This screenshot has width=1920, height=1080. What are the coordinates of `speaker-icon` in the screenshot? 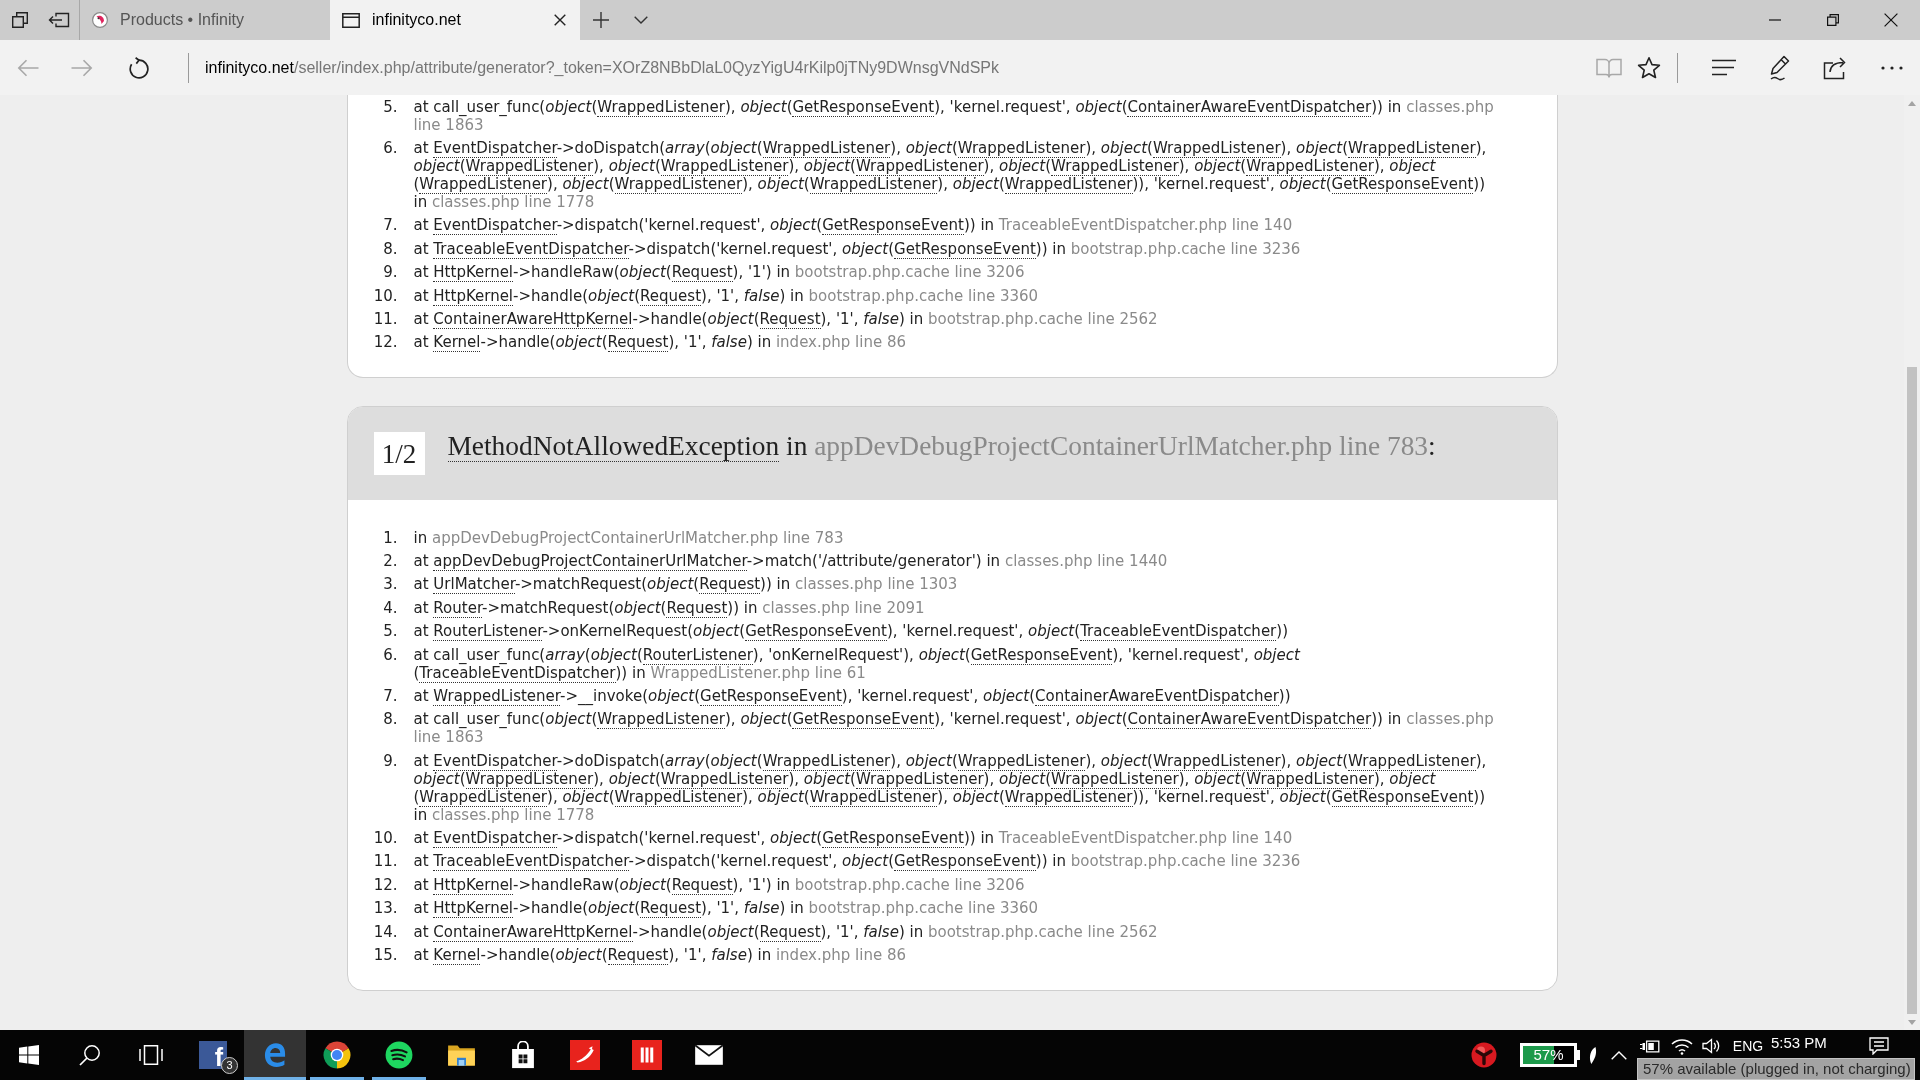 It's located at (1711, 1046).